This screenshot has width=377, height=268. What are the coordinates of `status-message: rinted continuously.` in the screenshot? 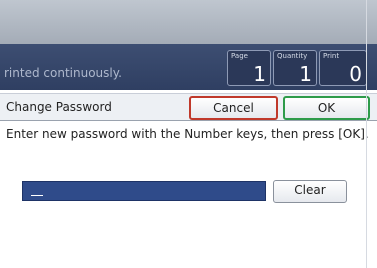 It's located at (63, 73).